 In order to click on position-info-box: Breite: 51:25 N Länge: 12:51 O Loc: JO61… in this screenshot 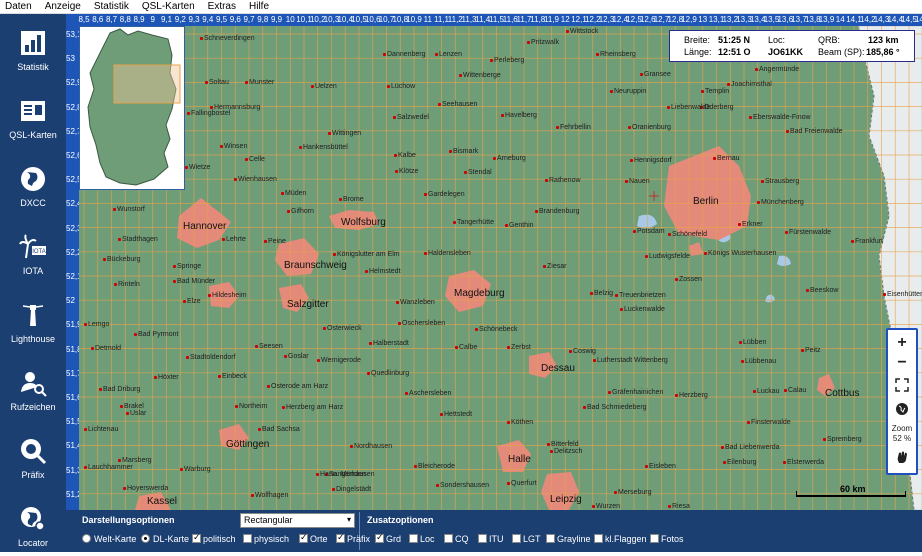, I will do `click(792, 46)`.